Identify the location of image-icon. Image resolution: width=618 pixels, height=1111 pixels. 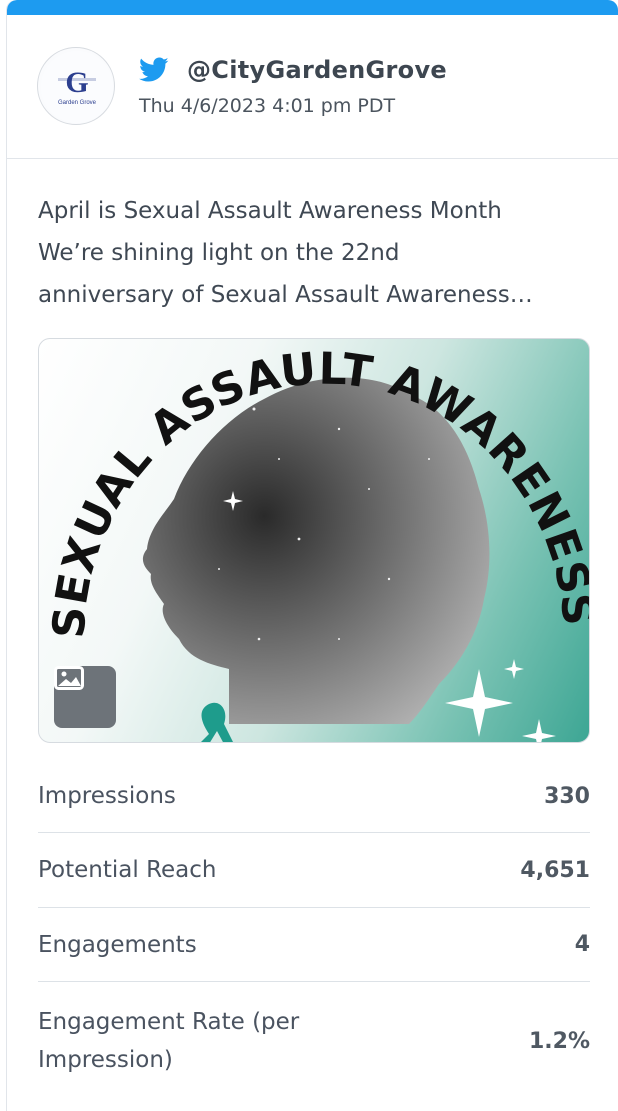
(69, 678).